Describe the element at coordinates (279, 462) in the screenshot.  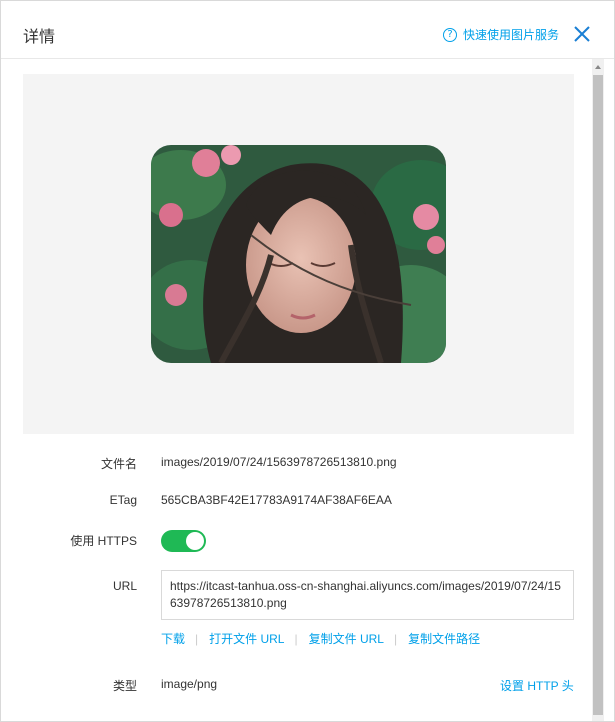
I see `filename-value: images/2019/07/24/1563978726513810.png` at that location.